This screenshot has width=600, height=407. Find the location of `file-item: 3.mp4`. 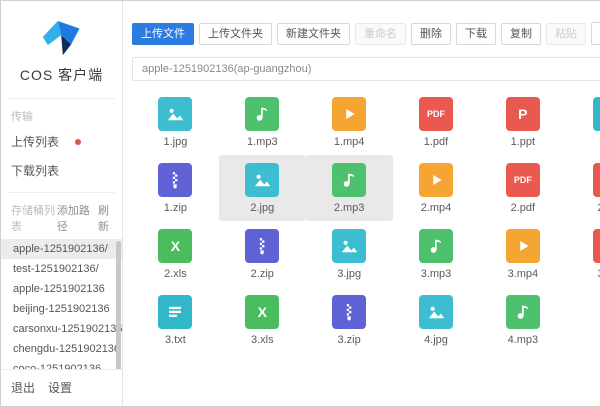

file-item: 3.mp4 is located at coordinates (522, 254).